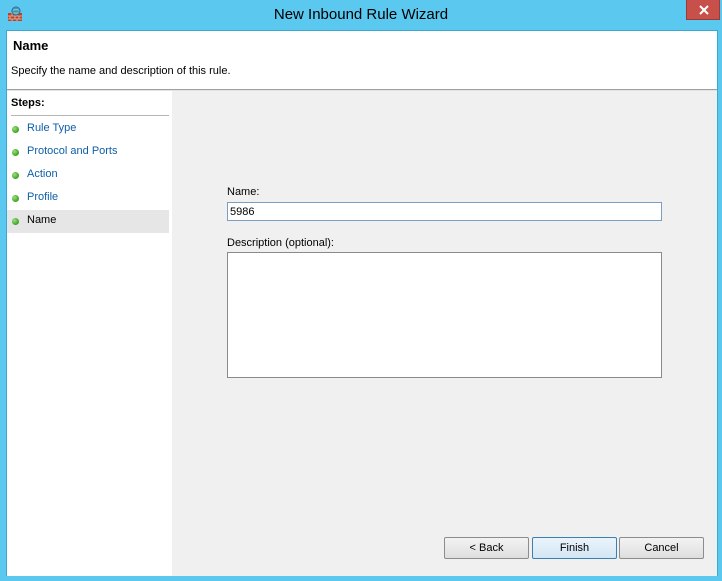 This screenshot has width=722, height=581. I want to click on step-current-icon, so click(15, 221).